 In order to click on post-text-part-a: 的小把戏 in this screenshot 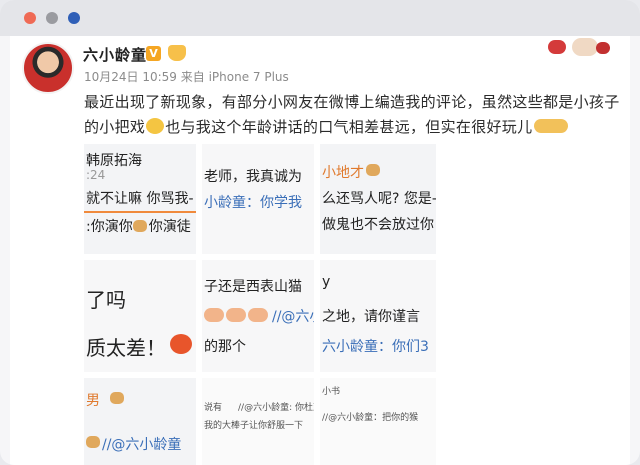, I will do `click(115, 127)`.